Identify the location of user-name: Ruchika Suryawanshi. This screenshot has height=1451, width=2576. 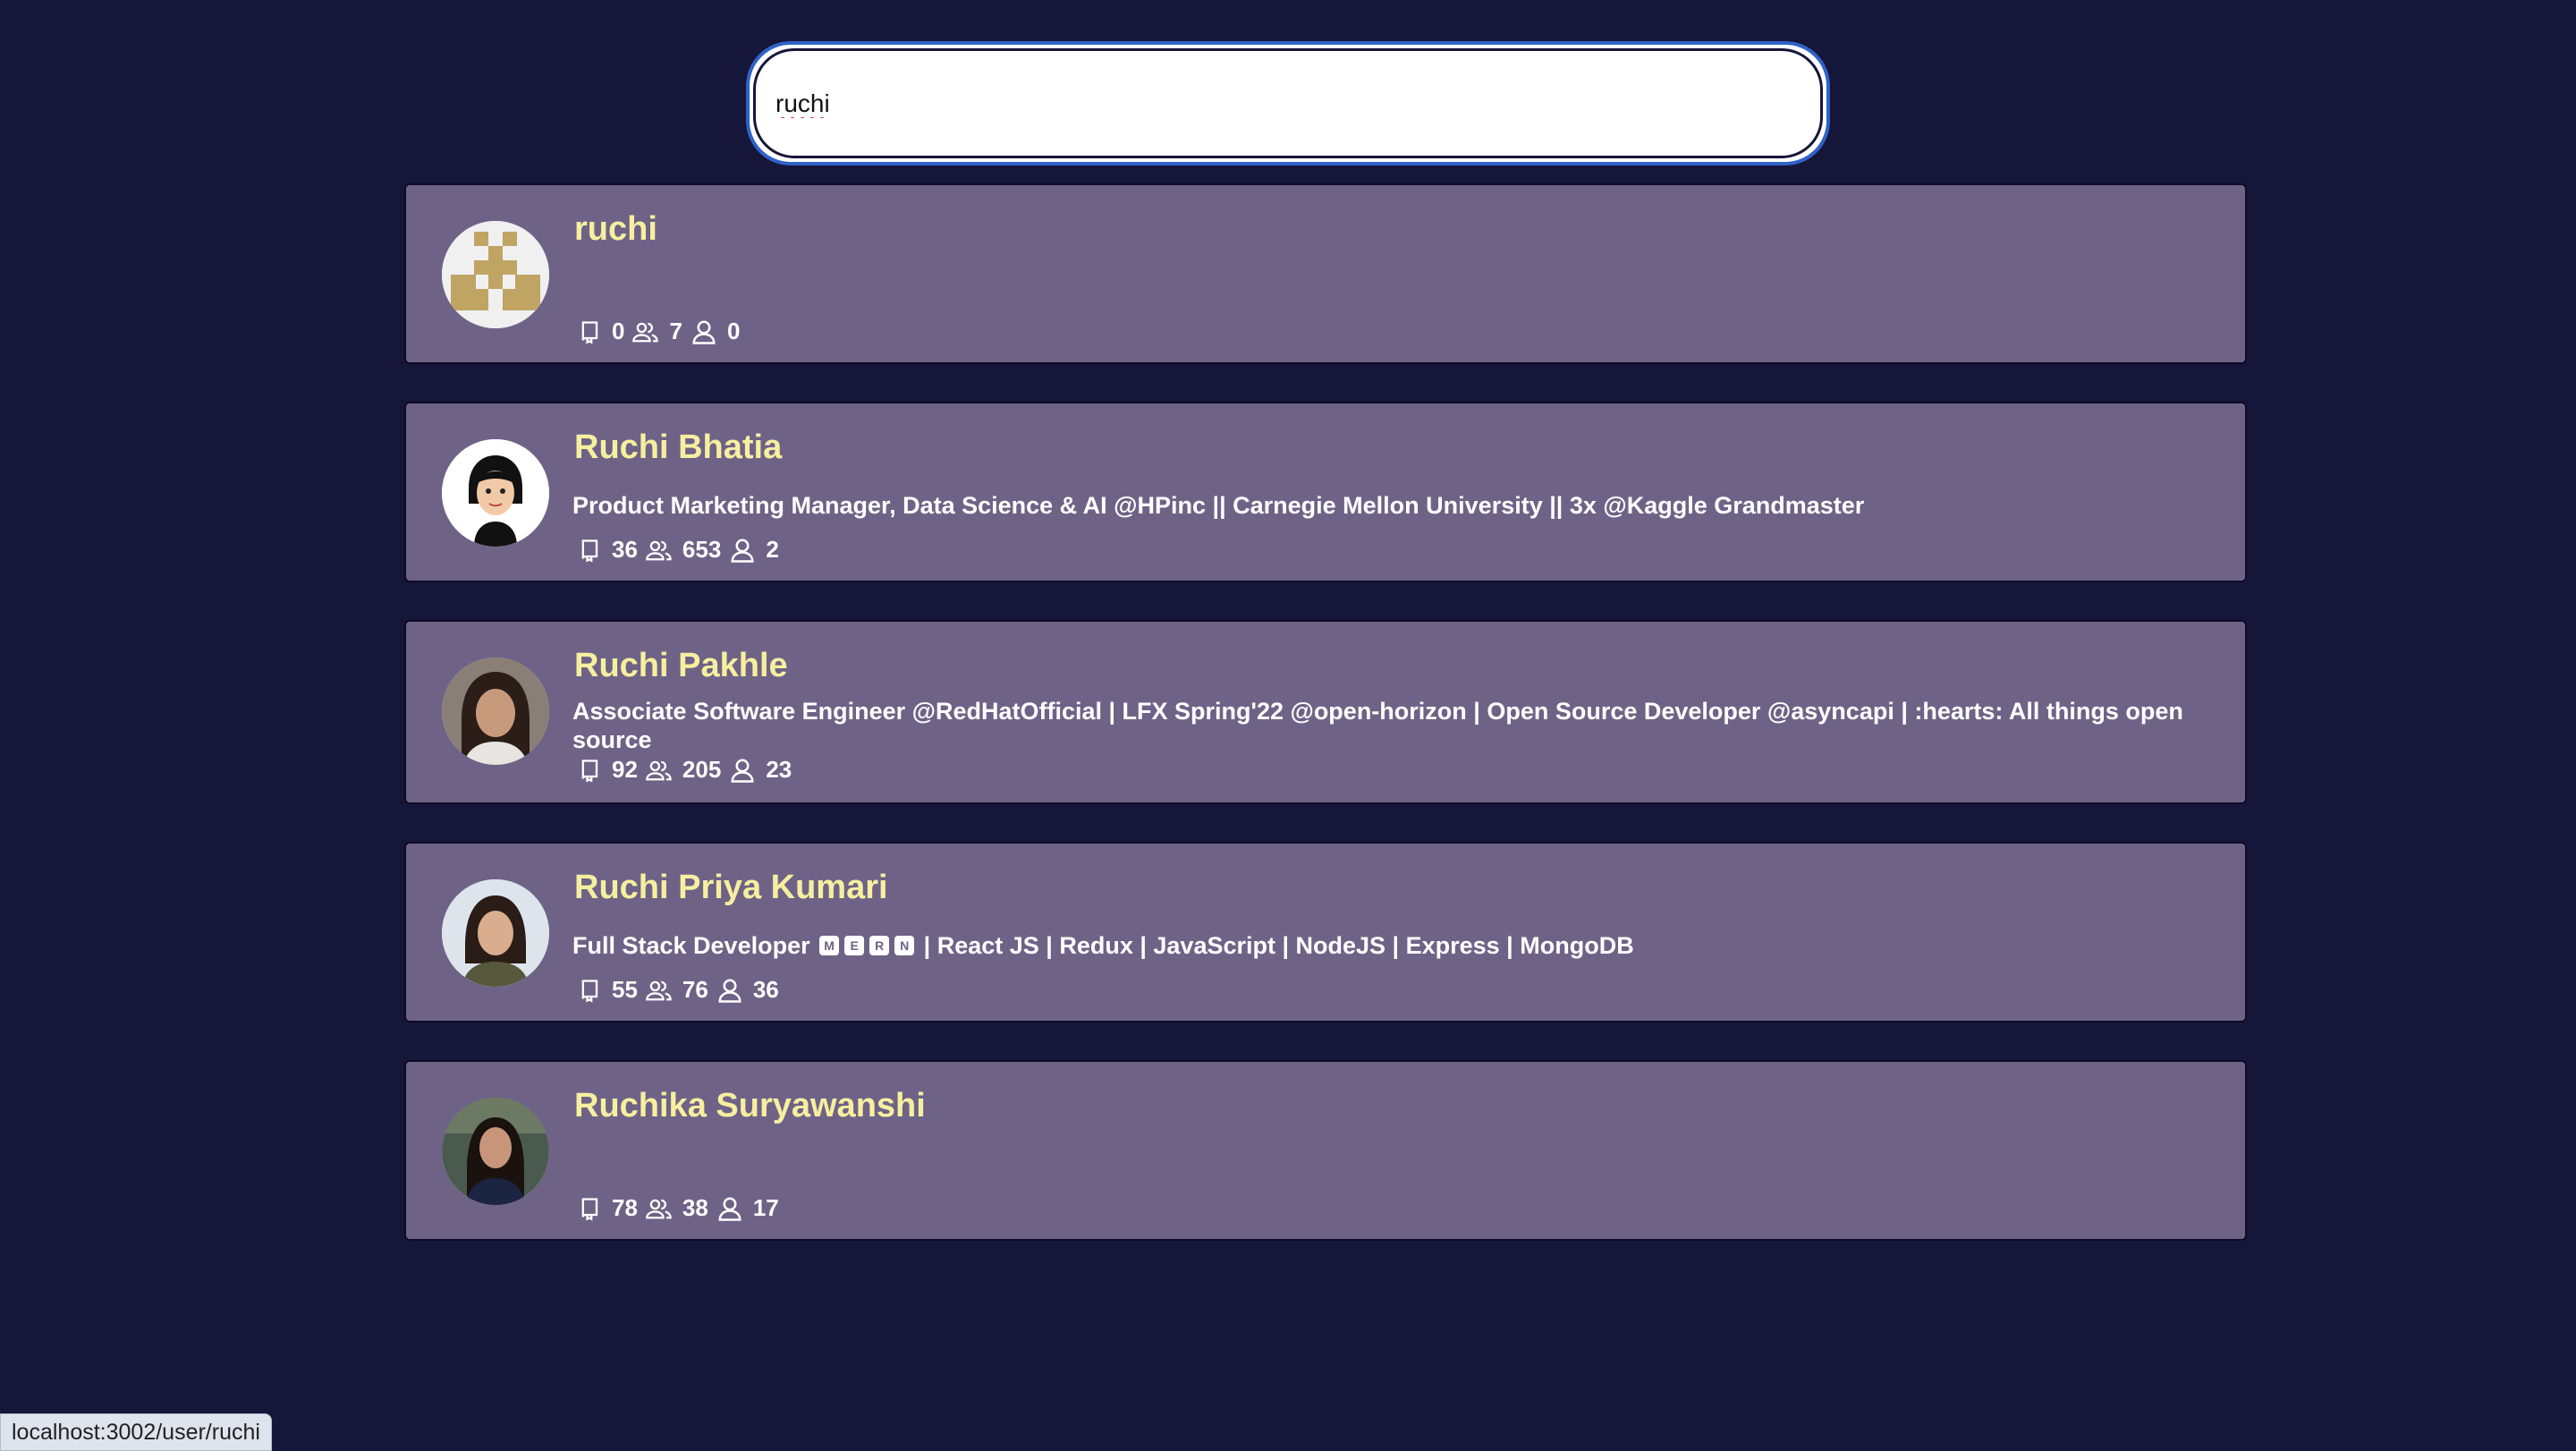
(750, 1106).